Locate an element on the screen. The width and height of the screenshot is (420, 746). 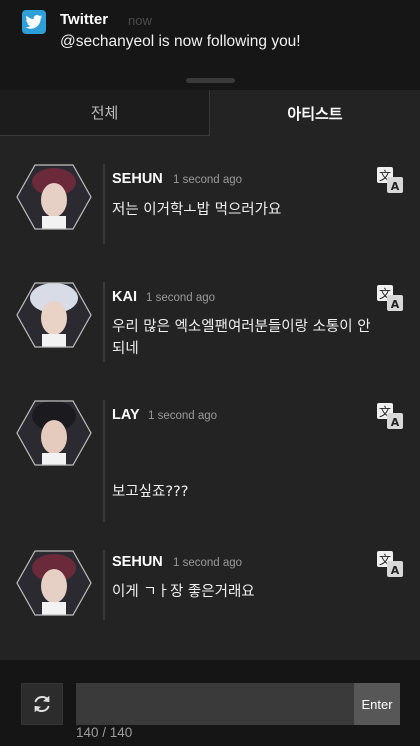
message-input is located at coordinates (215, 704).